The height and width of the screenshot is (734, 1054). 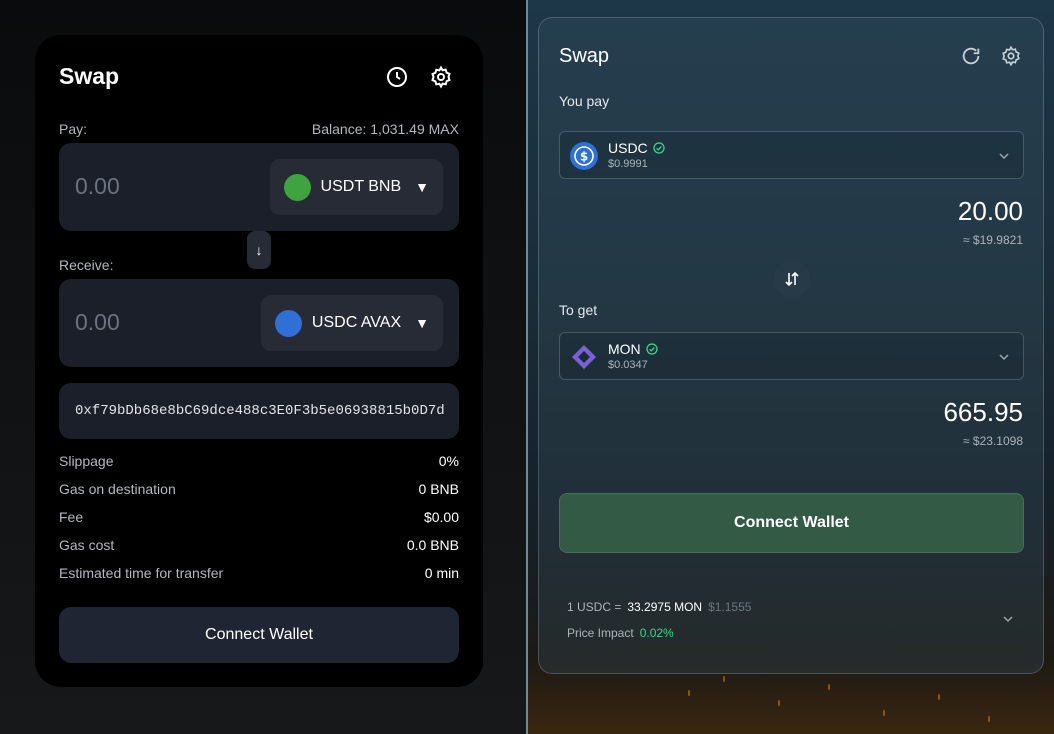 I want to click on swap-direction-button: ↓, so click(x=259, y=250).